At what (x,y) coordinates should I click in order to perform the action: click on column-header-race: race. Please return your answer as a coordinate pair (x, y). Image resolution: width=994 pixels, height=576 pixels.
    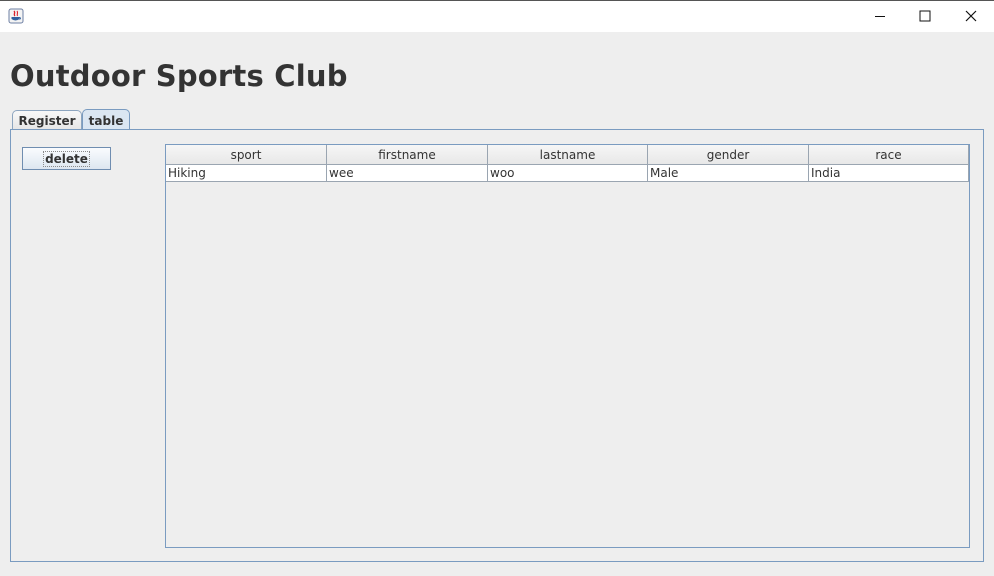
    Looking at the image, I should click on (889, 155).